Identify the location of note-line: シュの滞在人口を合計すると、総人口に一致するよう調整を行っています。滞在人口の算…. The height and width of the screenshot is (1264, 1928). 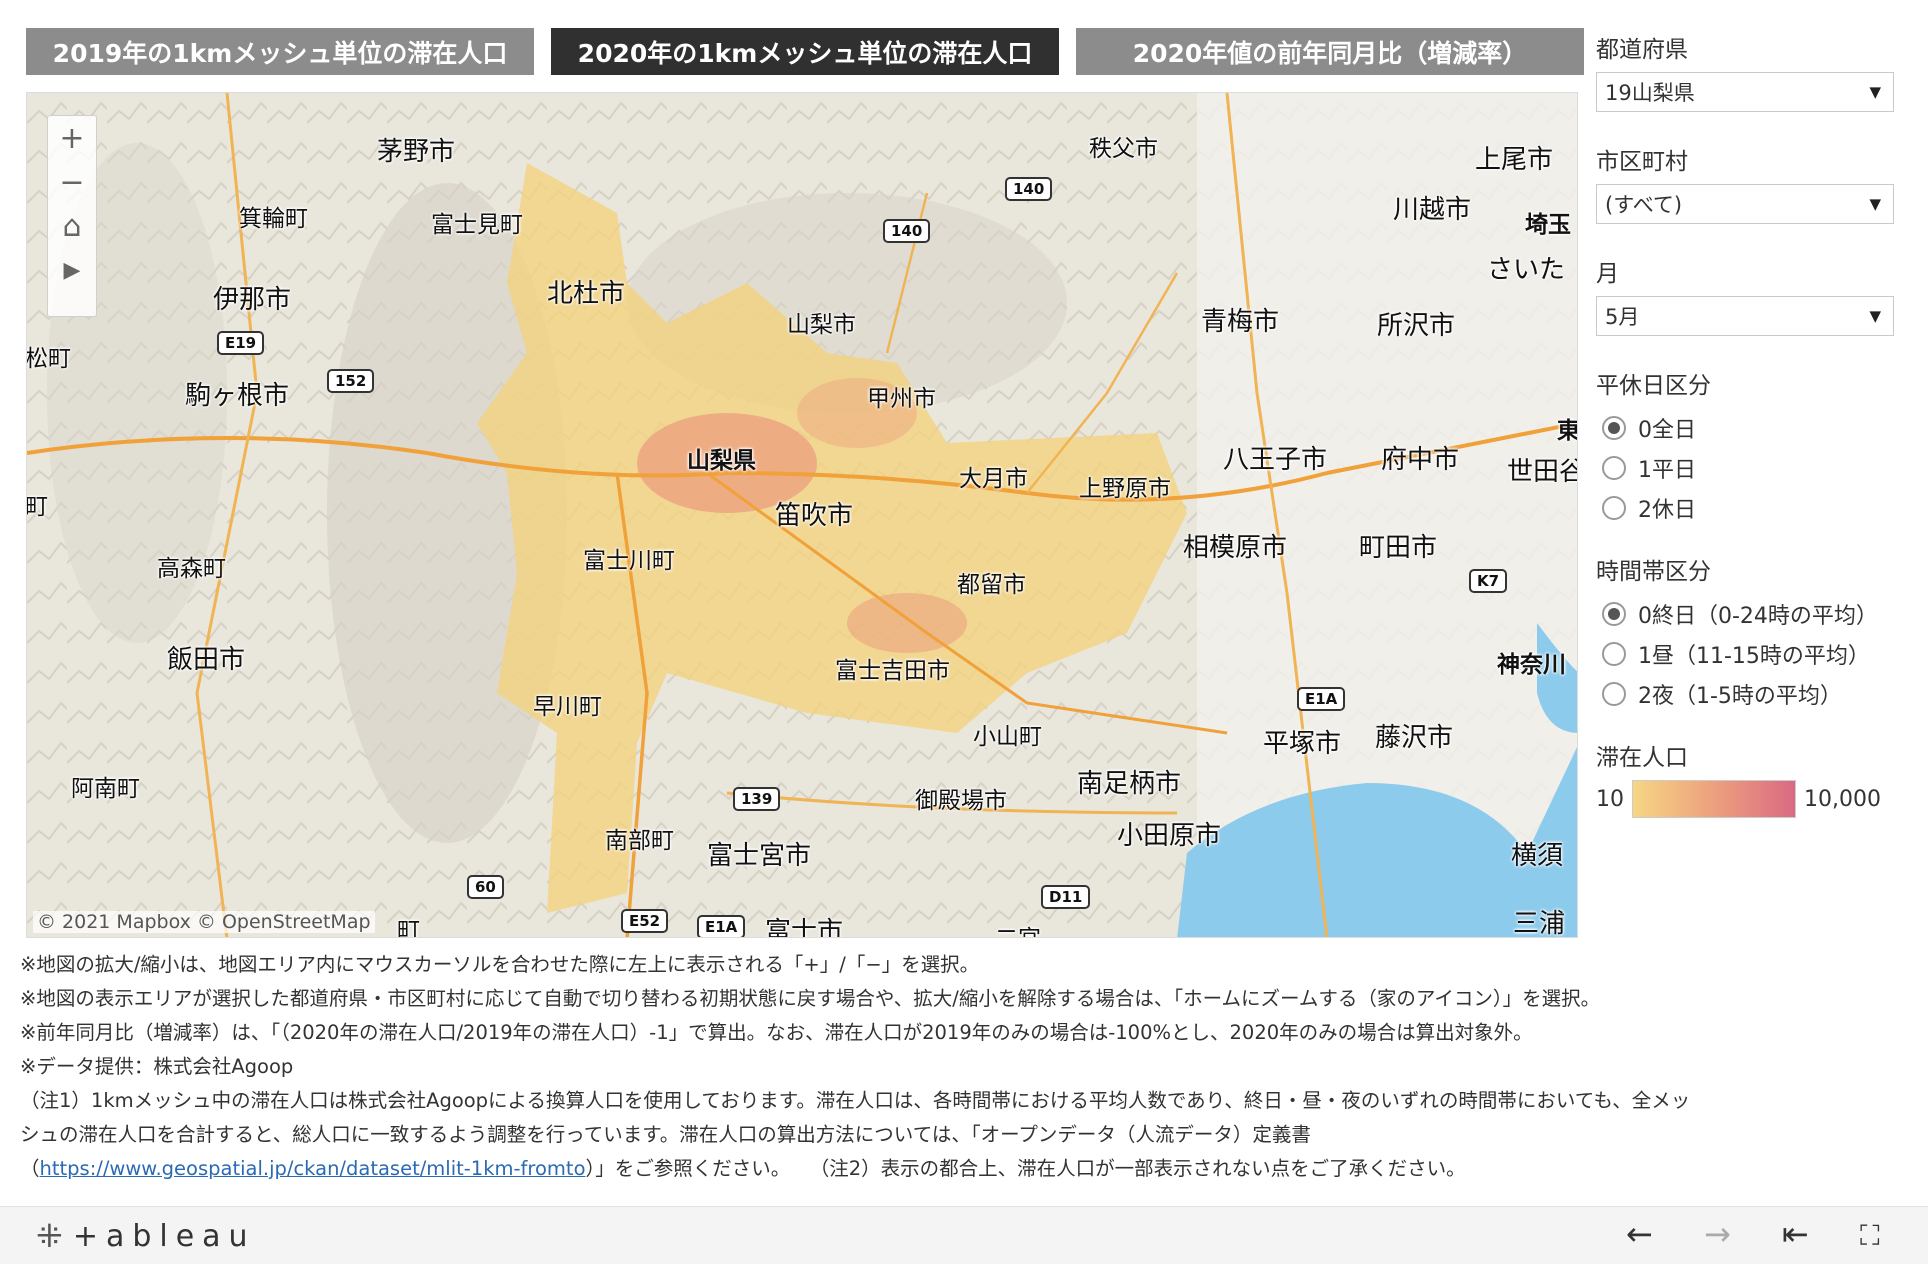
(665, 1134).